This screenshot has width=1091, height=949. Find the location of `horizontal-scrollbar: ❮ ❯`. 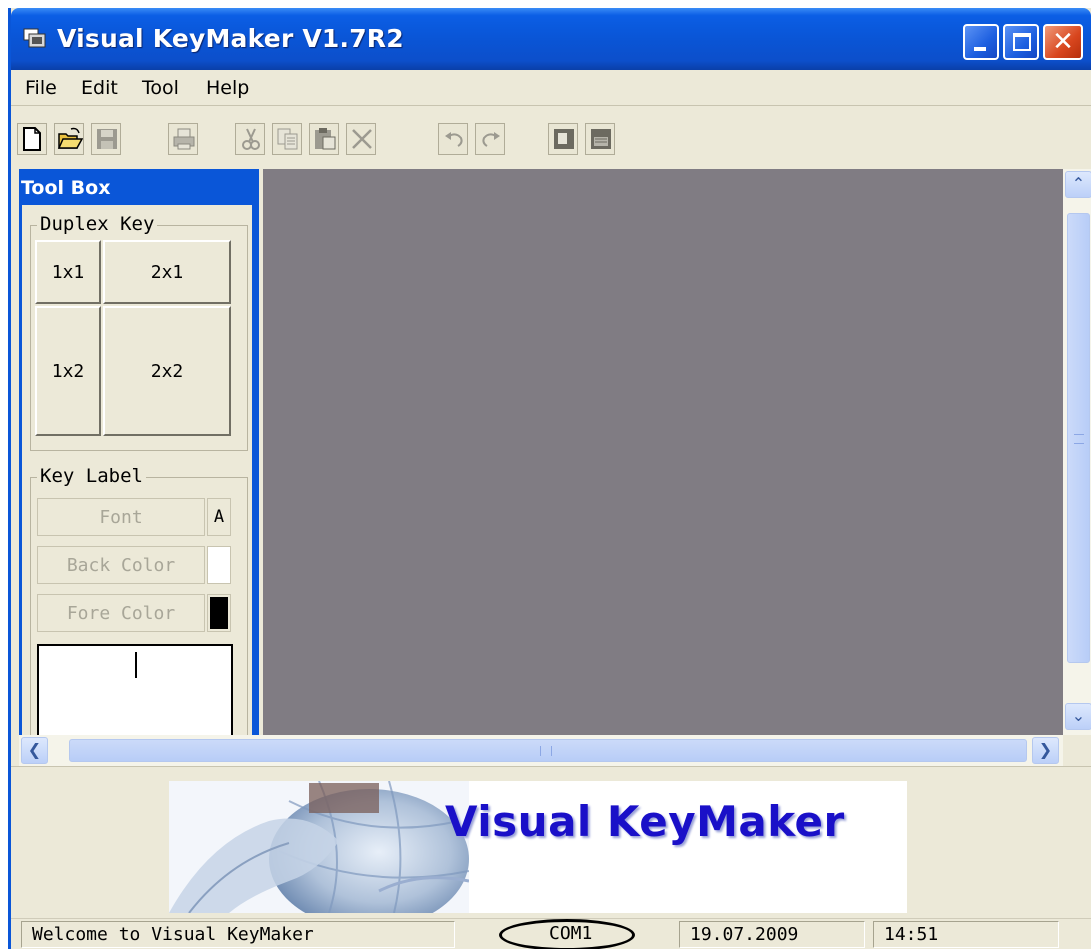

horizontal-scrollbar: ❮ ❯ is located at coordinates (541, 750).